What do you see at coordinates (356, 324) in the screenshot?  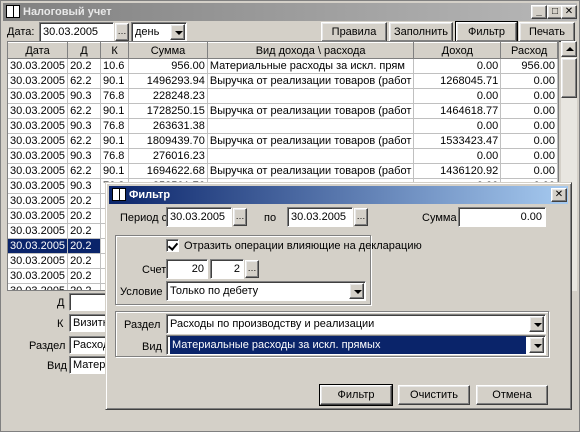 I see `filter-section-select: Расходы по производству и реализации` at bounding box center [356, 324].